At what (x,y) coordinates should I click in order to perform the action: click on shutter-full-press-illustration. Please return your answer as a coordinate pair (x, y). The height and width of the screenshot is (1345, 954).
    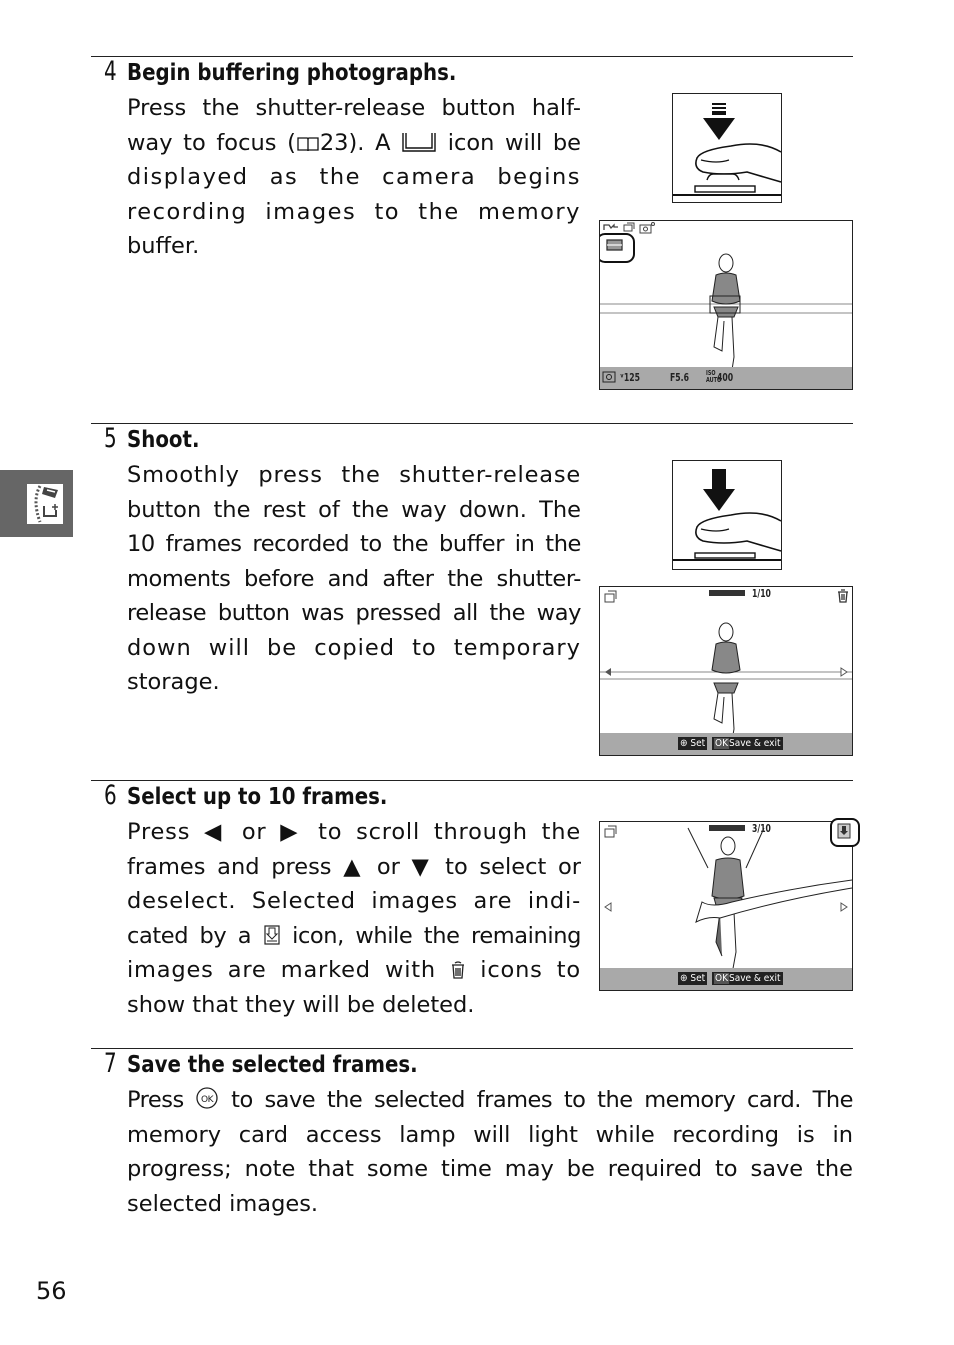
    Looking at the image, I should click on (727, 515).